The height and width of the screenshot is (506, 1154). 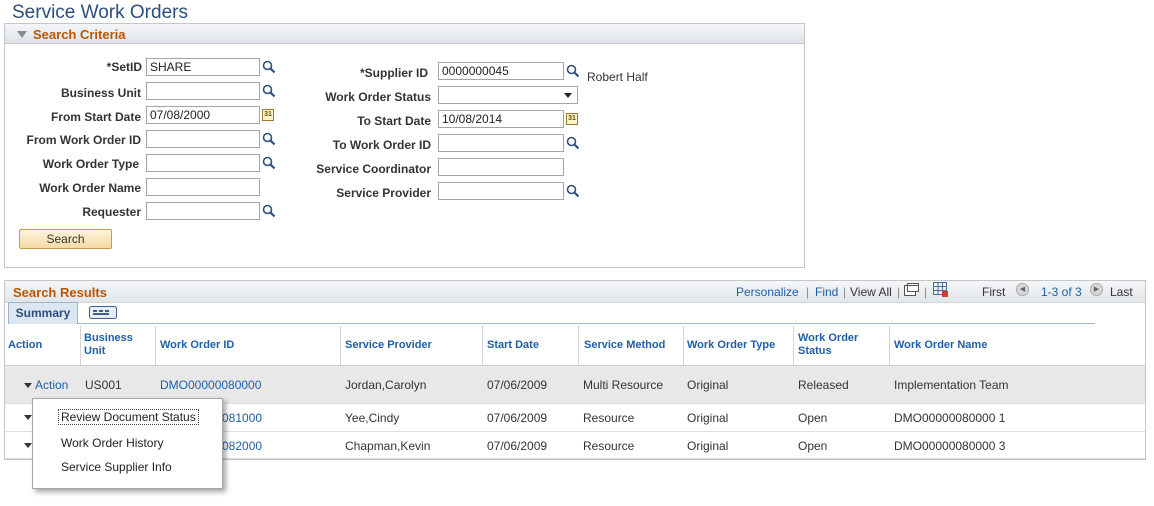 I want to click on column-header-work-order-status: Work Order Status, so click(x=828, y=345).